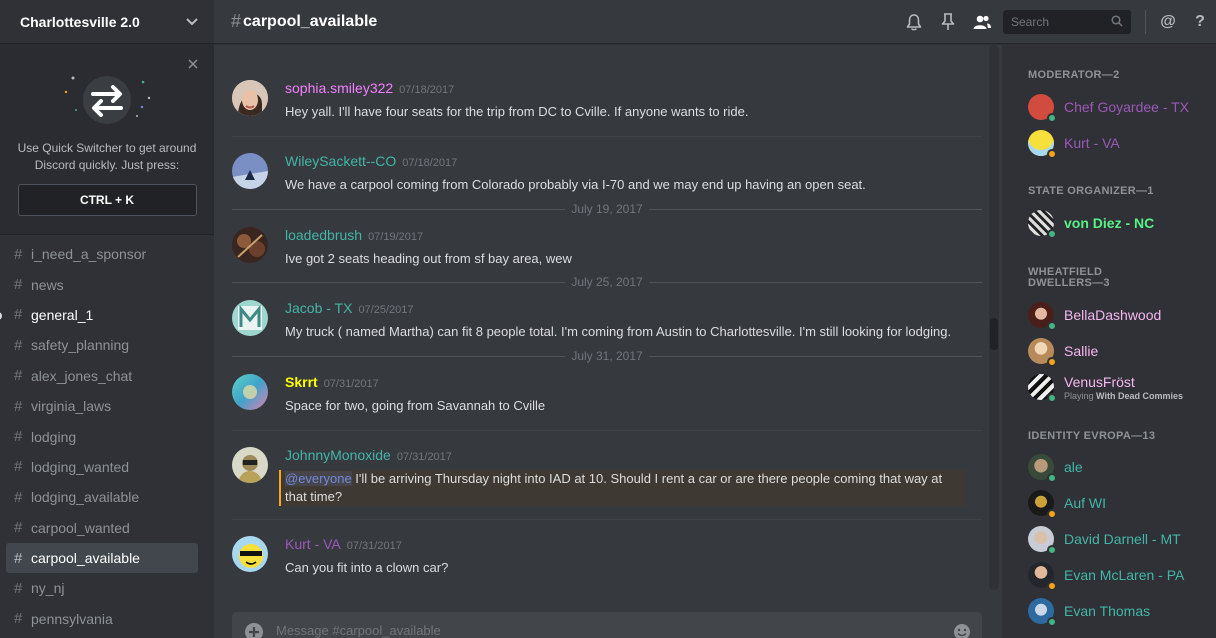 Image resolution: width=1216 pixels, height=638 pixels. What do you see at coordinates (1069, 278) in the screenshot?
I see `role-header-wheatfield-dwellers: WHEATFIELD DWELLERS—3` at bounding box center [1069, 278].